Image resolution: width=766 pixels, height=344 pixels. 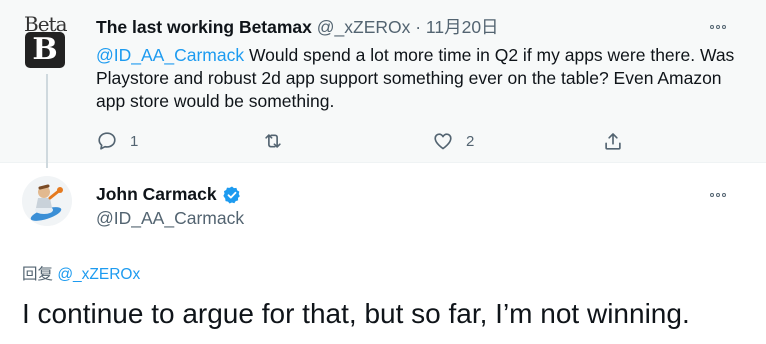 I want to click on share-icon, so click(x=613, y=141).